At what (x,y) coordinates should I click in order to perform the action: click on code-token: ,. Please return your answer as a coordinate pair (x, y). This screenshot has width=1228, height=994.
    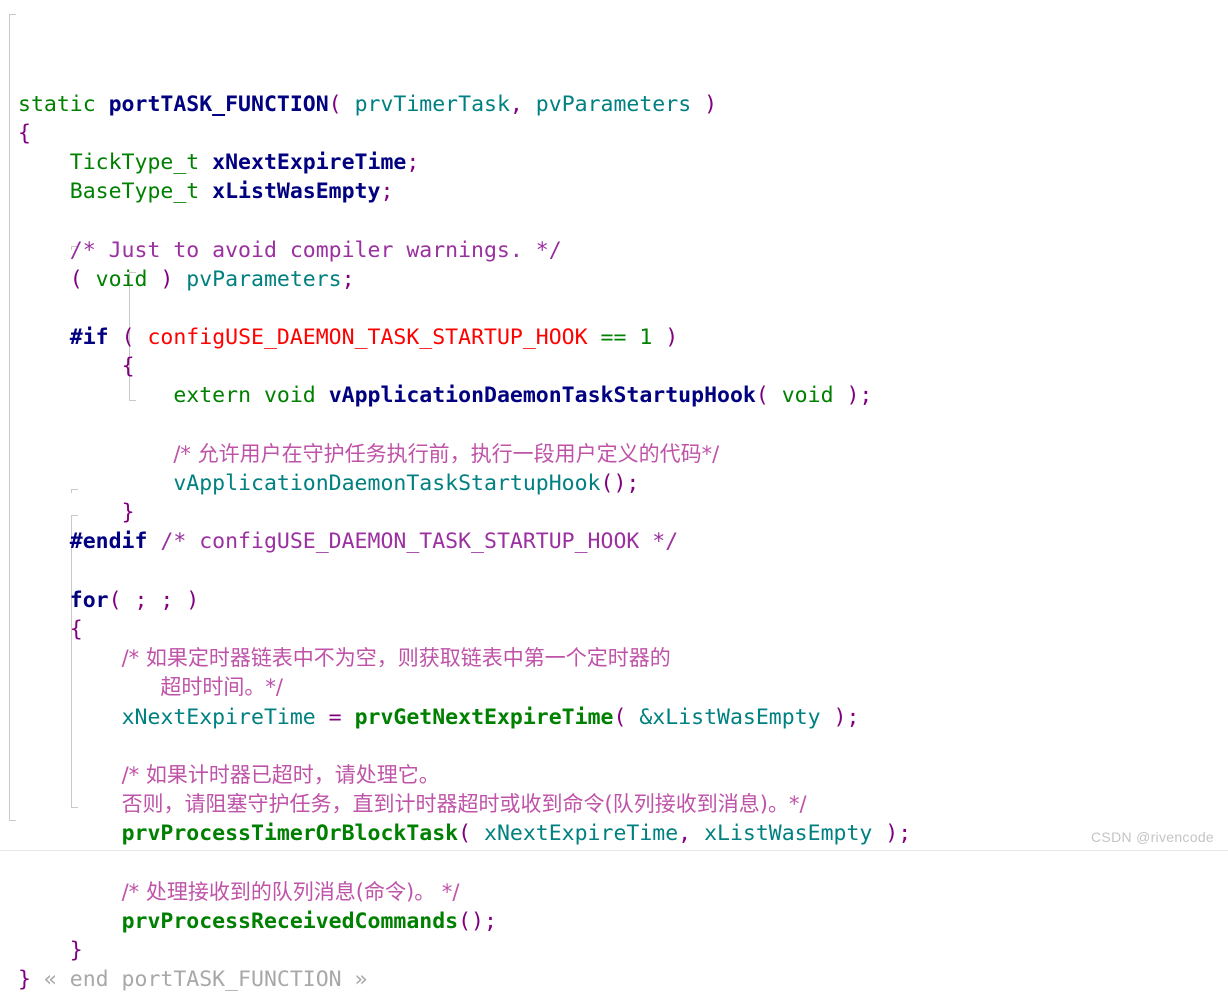
    Looking at the image, I should click on (516, 104).